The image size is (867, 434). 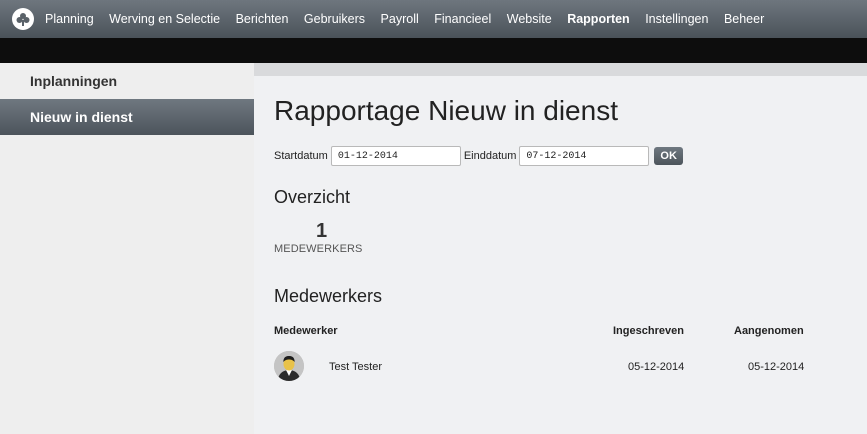 I want to click on employee-count-stat: 1 MEDEWERKERS, so click(x=324, y=237).